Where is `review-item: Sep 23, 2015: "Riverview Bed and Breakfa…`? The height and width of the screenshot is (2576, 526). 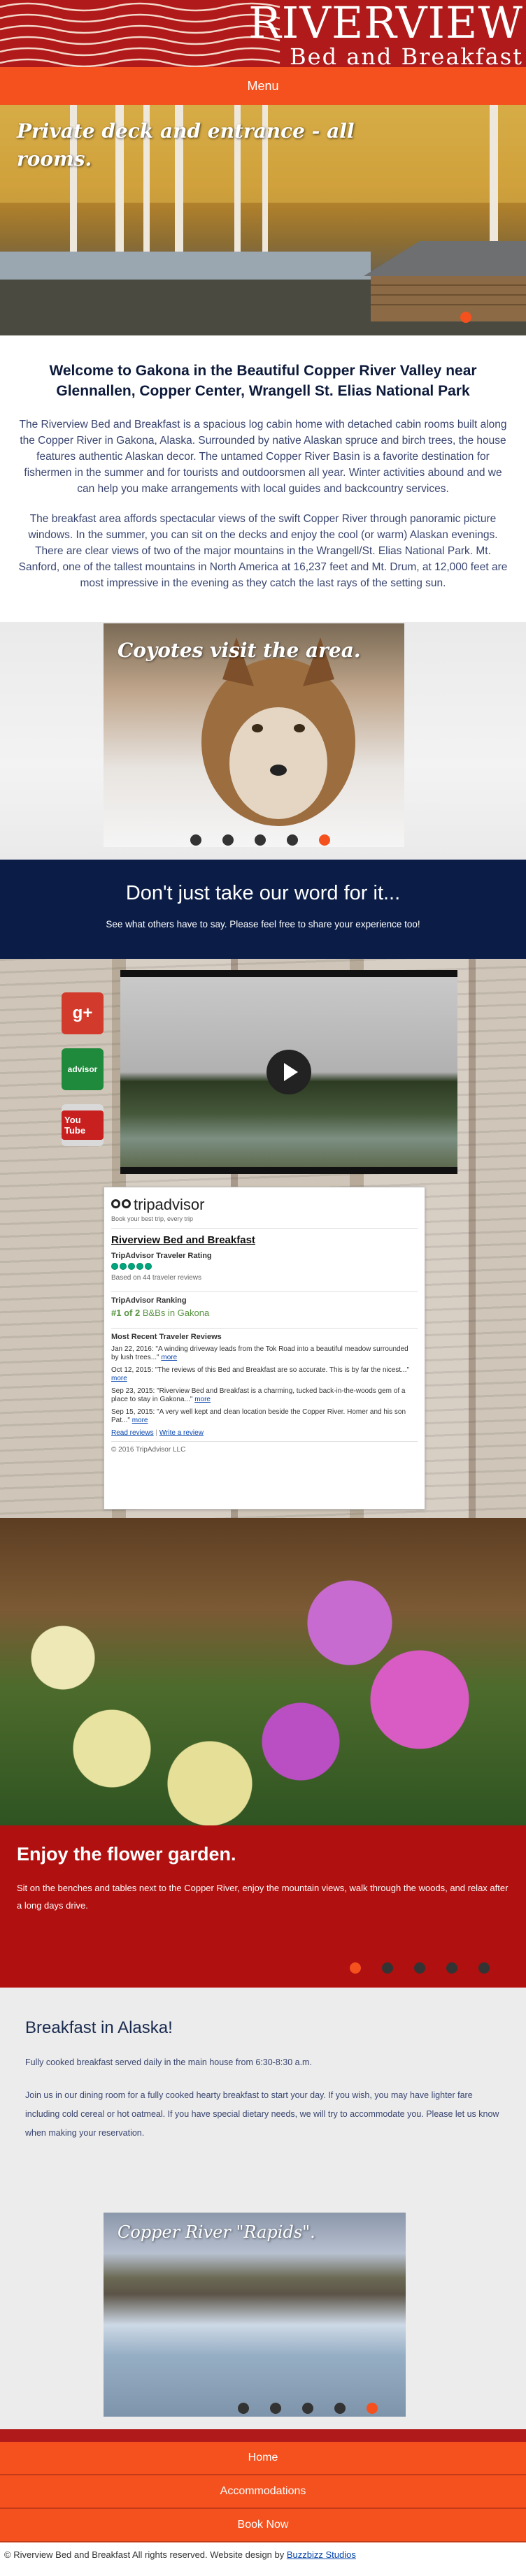 review-item: Sep 23, 2015: "Riverview Bed and Breakfa… is located at coordinates (259, 1395).